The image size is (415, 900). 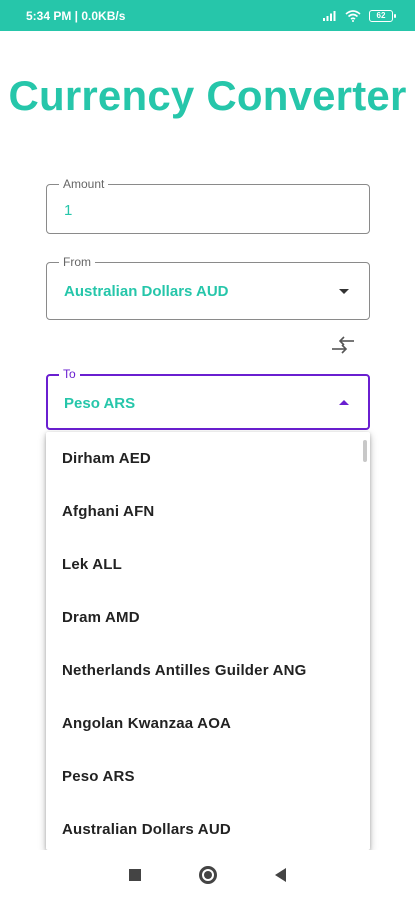 What do you see at coordinates (77, 262) in the screenshot?
I see `from-label: From` at bounding box center [77, 262].